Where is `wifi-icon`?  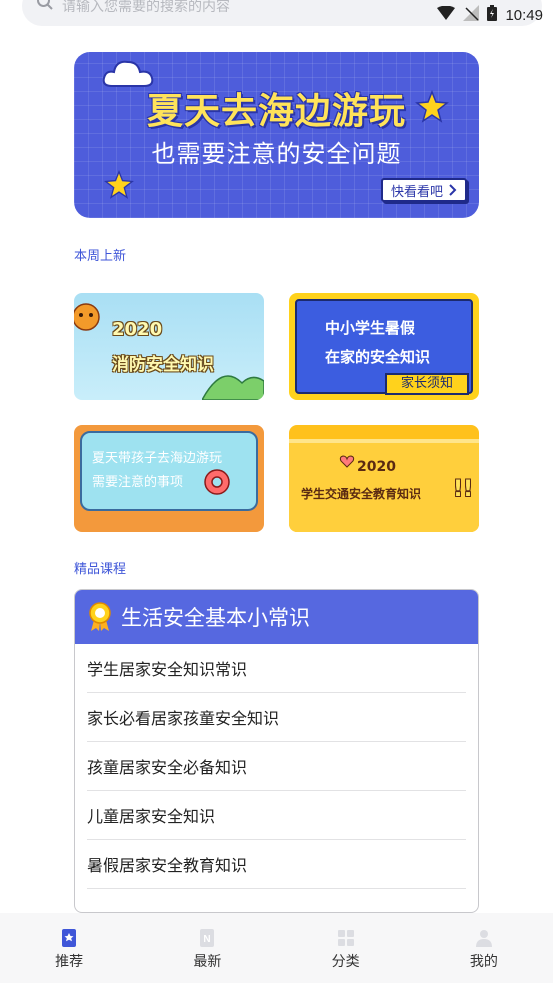
wifi-icon is located at coordinates (446, 14).